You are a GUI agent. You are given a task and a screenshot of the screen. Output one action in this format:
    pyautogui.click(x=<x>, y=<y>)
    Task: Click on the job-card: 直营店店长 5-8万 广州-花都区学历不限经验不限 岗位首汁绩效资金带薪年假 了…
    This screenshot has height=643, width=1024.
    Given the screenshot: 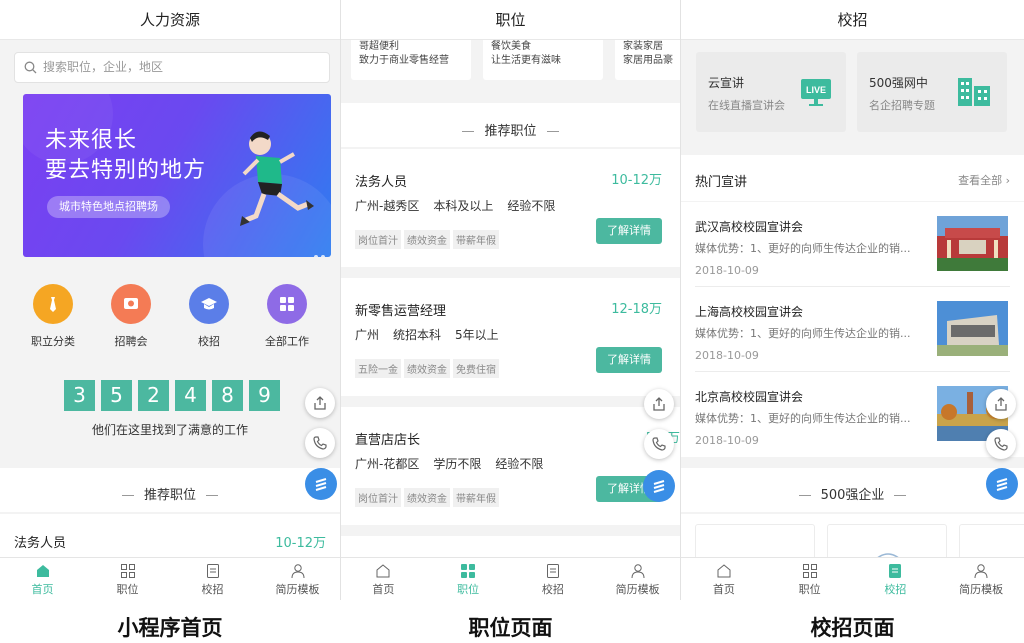 What is the action you would take?
    pyautogui.click(x=510, y=466)
    